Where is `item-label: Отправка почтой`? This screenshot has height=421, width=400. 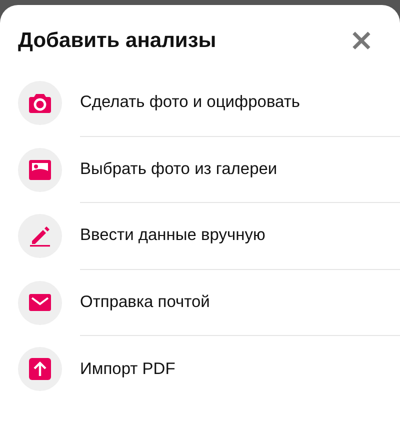 item-label: Отправка почтой is located at coordinates (145, 302).